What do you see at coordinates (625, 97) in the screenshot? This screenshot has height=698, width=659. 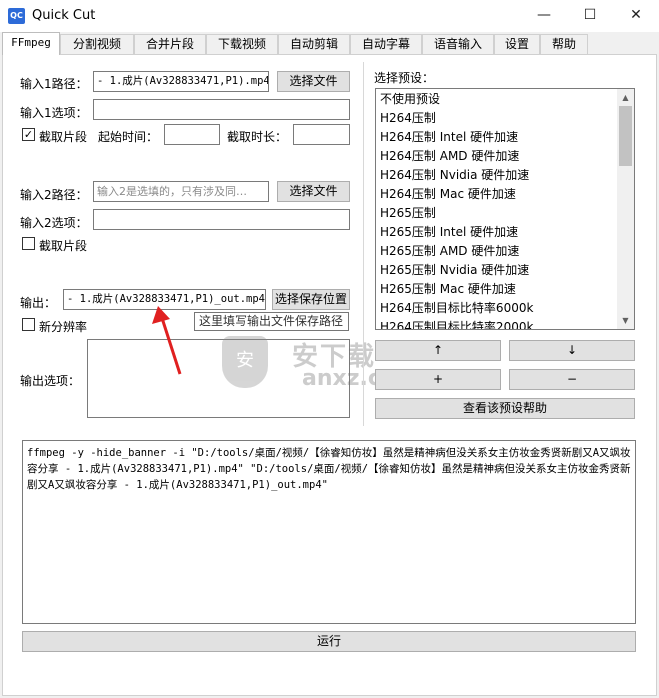 I see `scroll-up-icon: ▲` at bounding box center [625, 97].